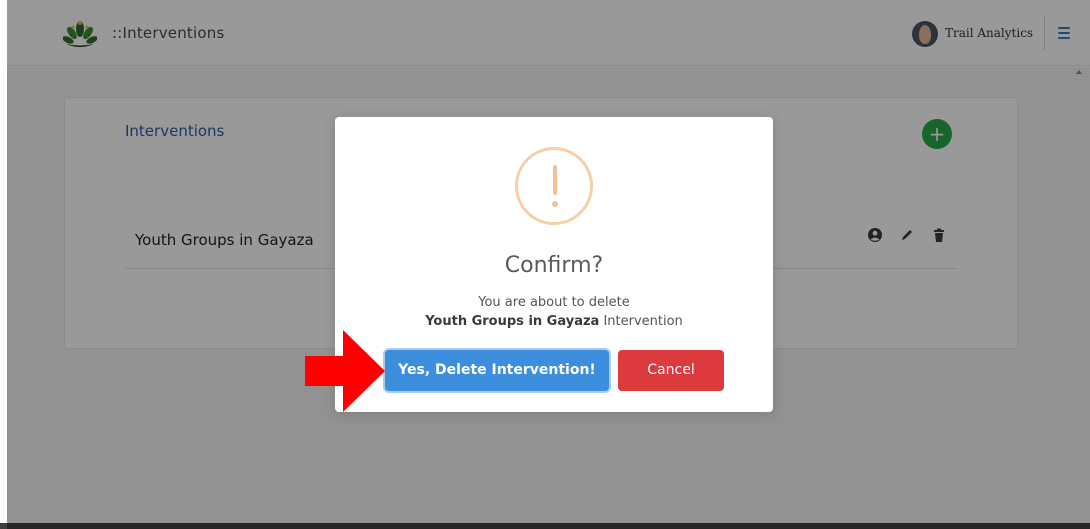  What do you see at coordinates (554, 186) in the screenshot?
I see `exclamation-icon` at bounding box center [554, 186].